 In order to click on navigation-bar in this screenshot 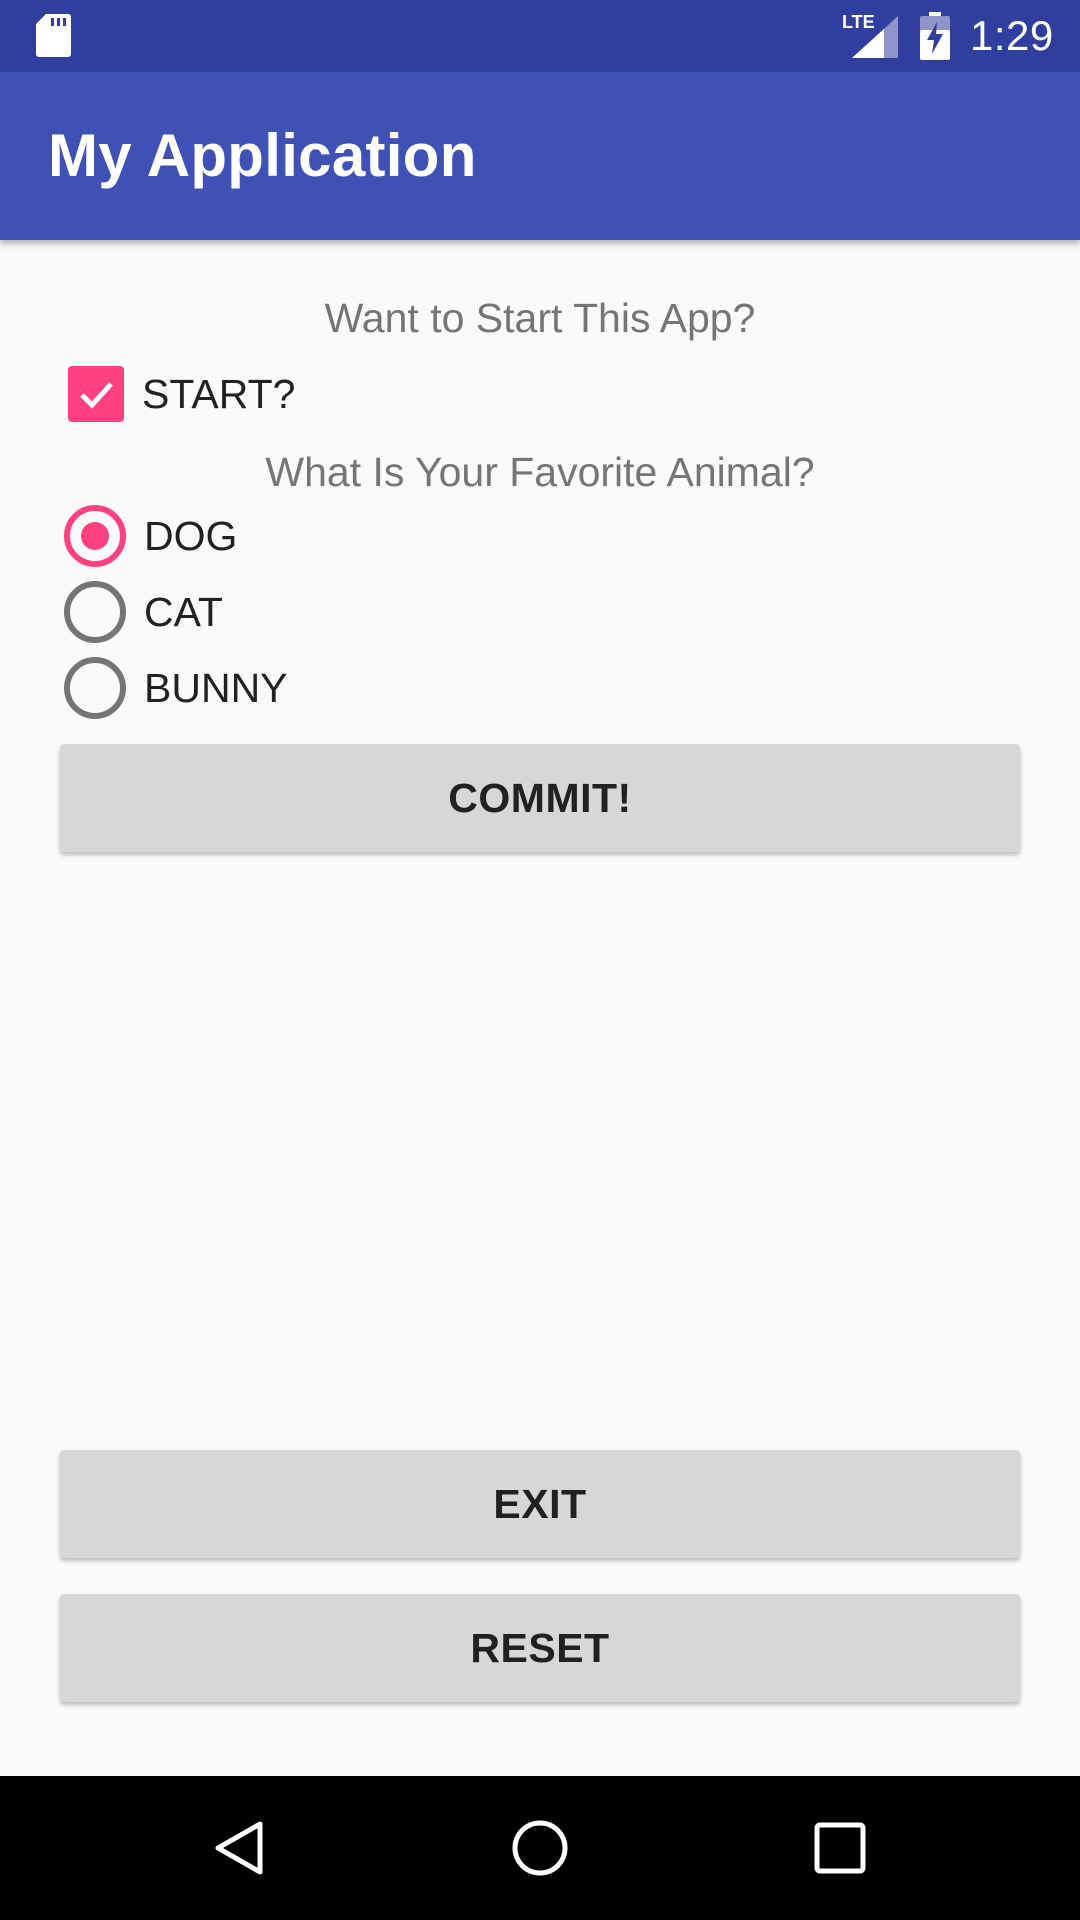, I will do `click(540, 1848)`.